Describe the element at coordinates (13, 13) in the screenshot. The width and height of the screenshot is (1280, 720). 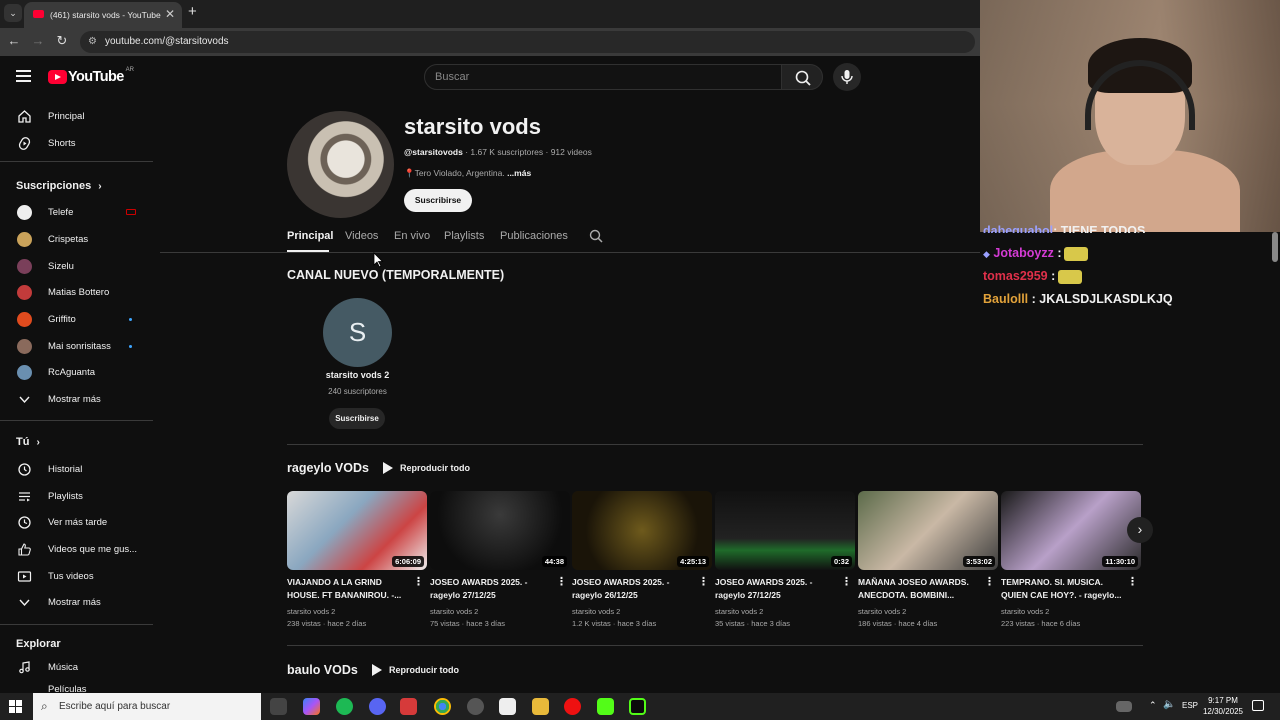
I see `tab-search-button: ⌄` at that location.